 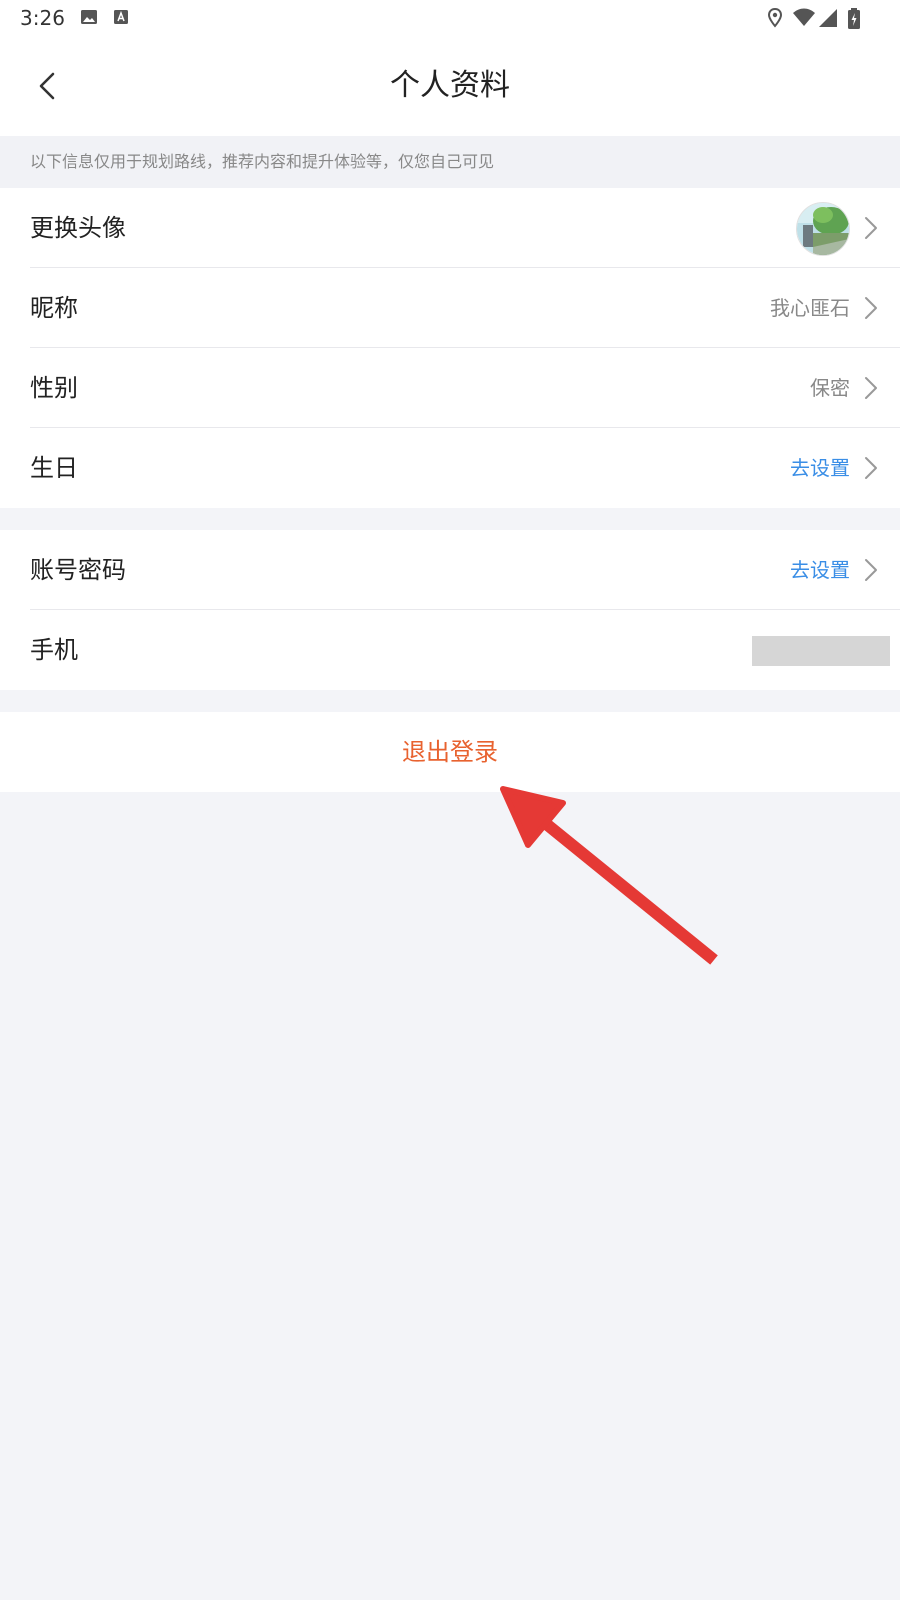 What do you see at coordinates (89, 19) in the screenshot?
I see `image-icon` at bounding box center [89, 19].